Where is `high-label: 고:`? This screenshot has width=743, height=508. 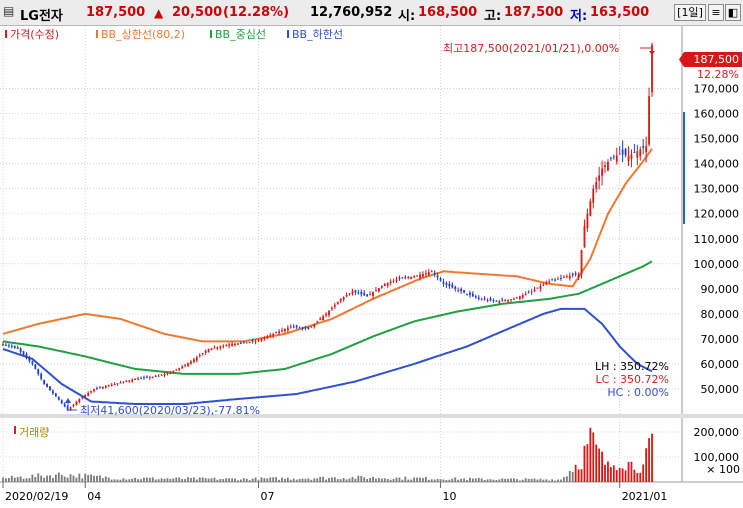 high-label: 고: is located at coordinates (493, 16).